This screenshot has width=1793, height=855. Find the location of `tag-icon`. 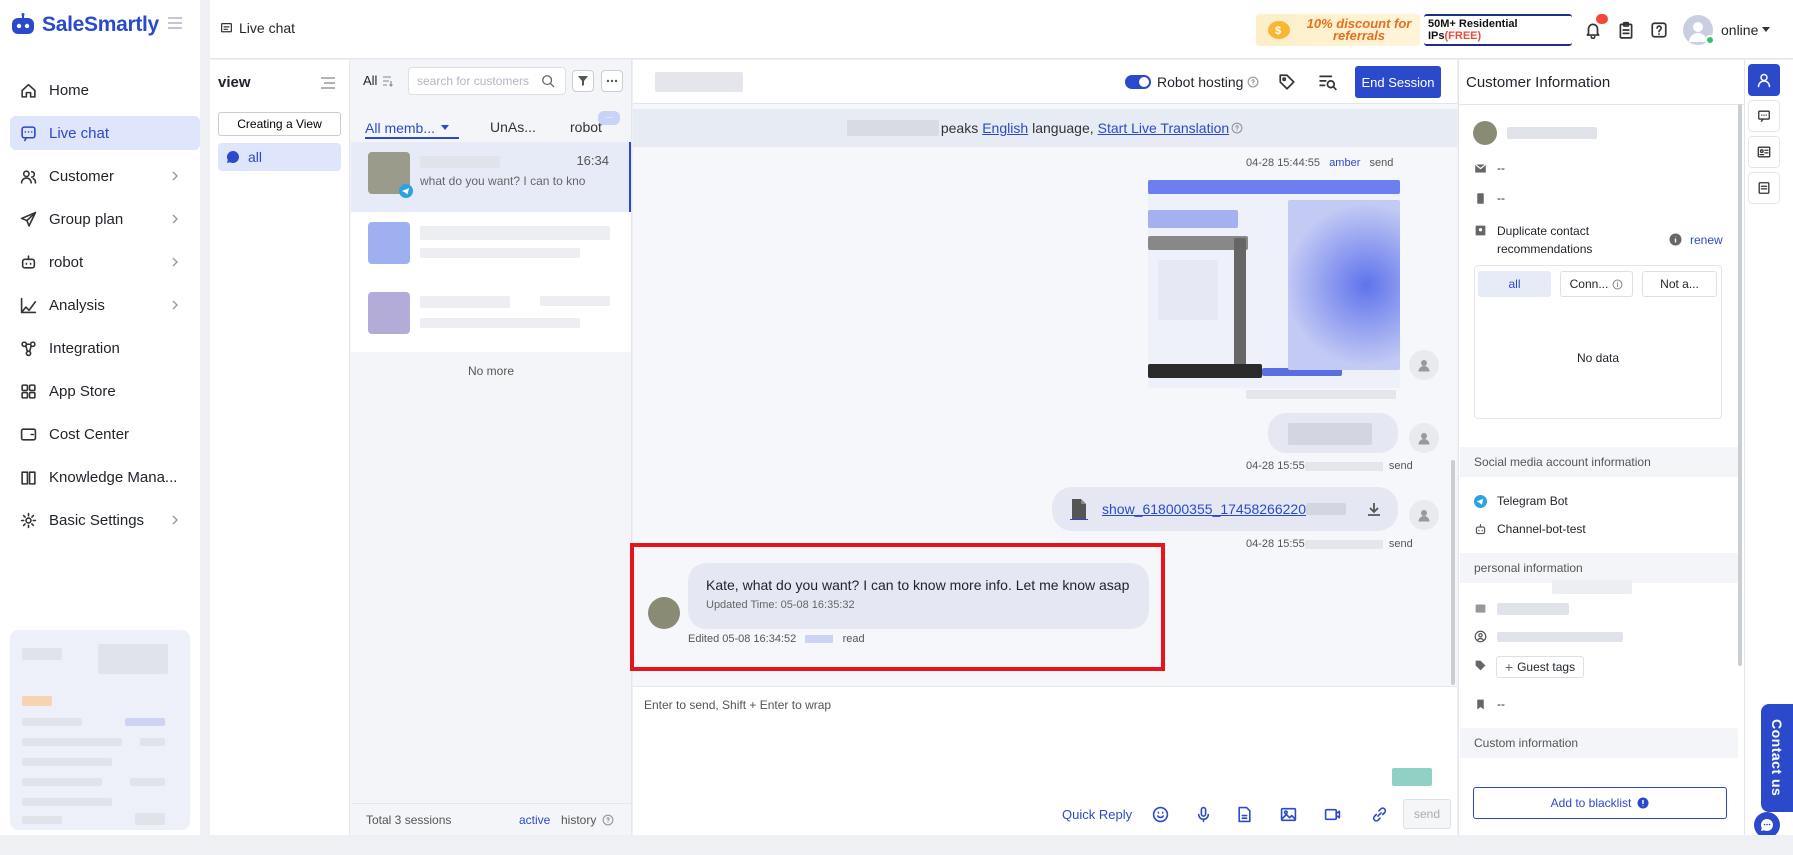

tag-icon is located at coordinates (1287, 82).